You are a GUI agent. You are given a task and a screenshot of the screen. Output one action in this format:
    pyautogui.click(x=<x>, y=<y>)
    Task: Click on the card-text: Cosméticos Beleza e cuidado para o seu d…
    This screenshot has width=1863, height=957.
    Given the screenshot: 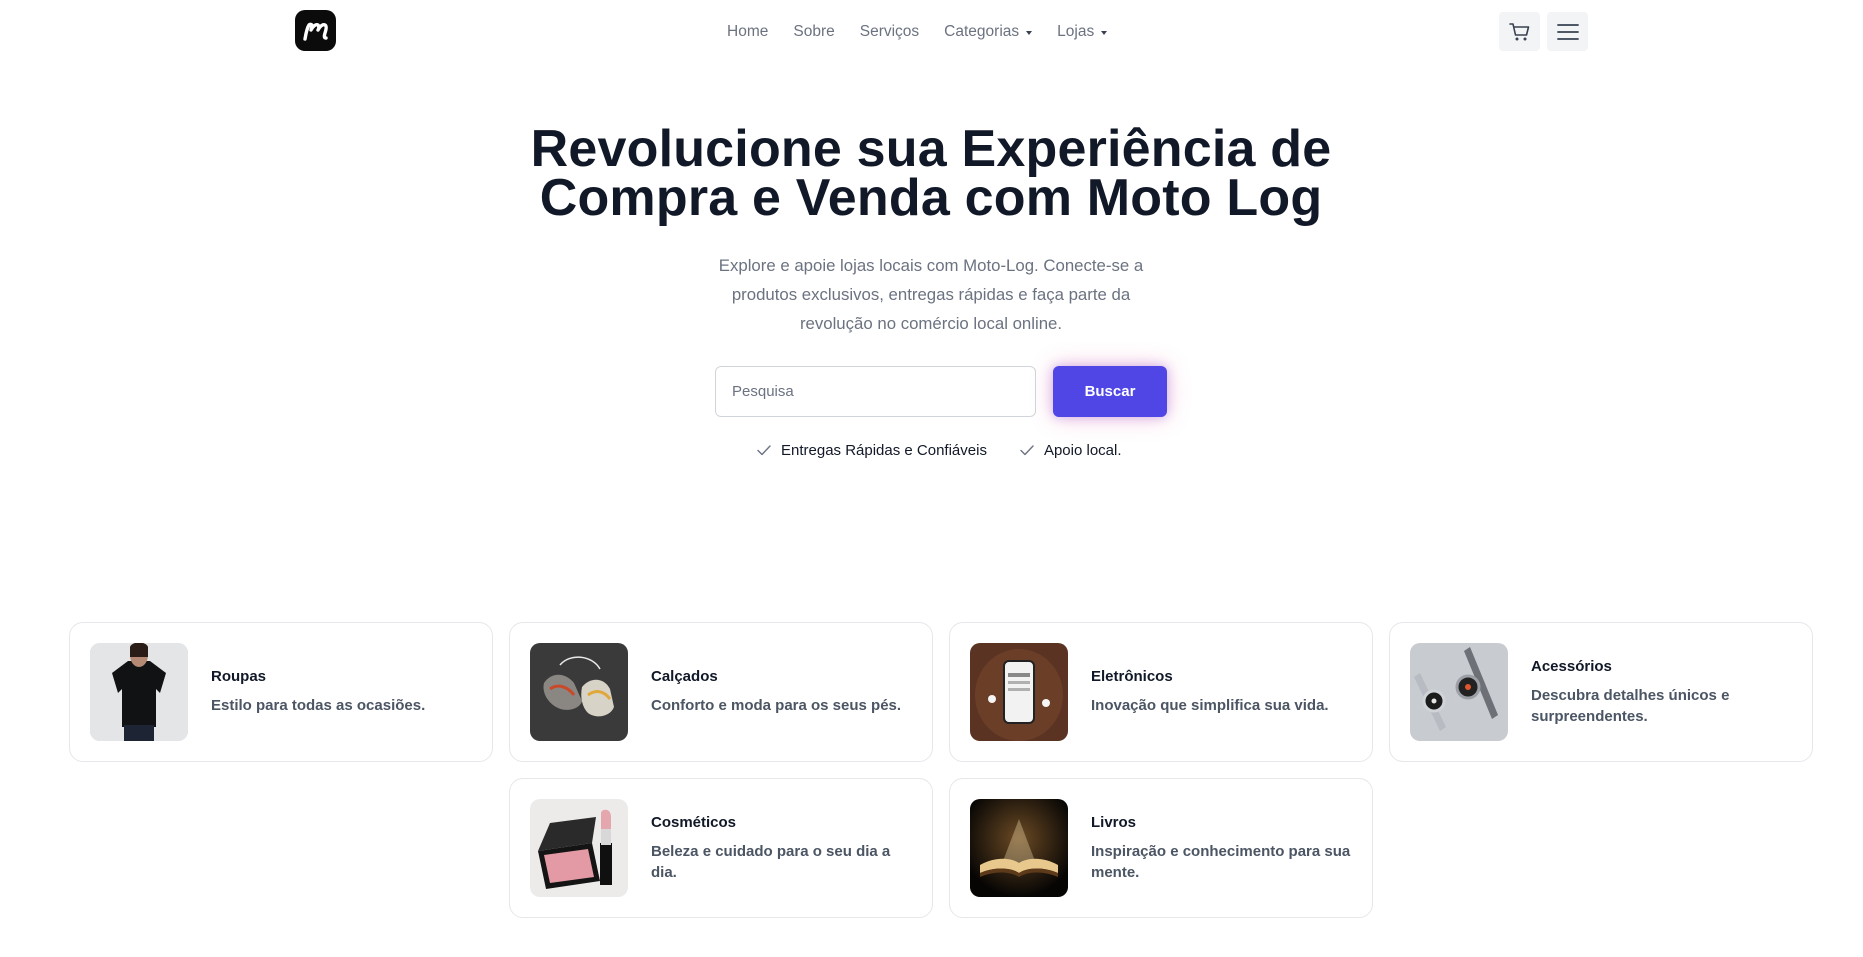 What is the action you would take?
    pyautogui.click(x=783, y=848)
    